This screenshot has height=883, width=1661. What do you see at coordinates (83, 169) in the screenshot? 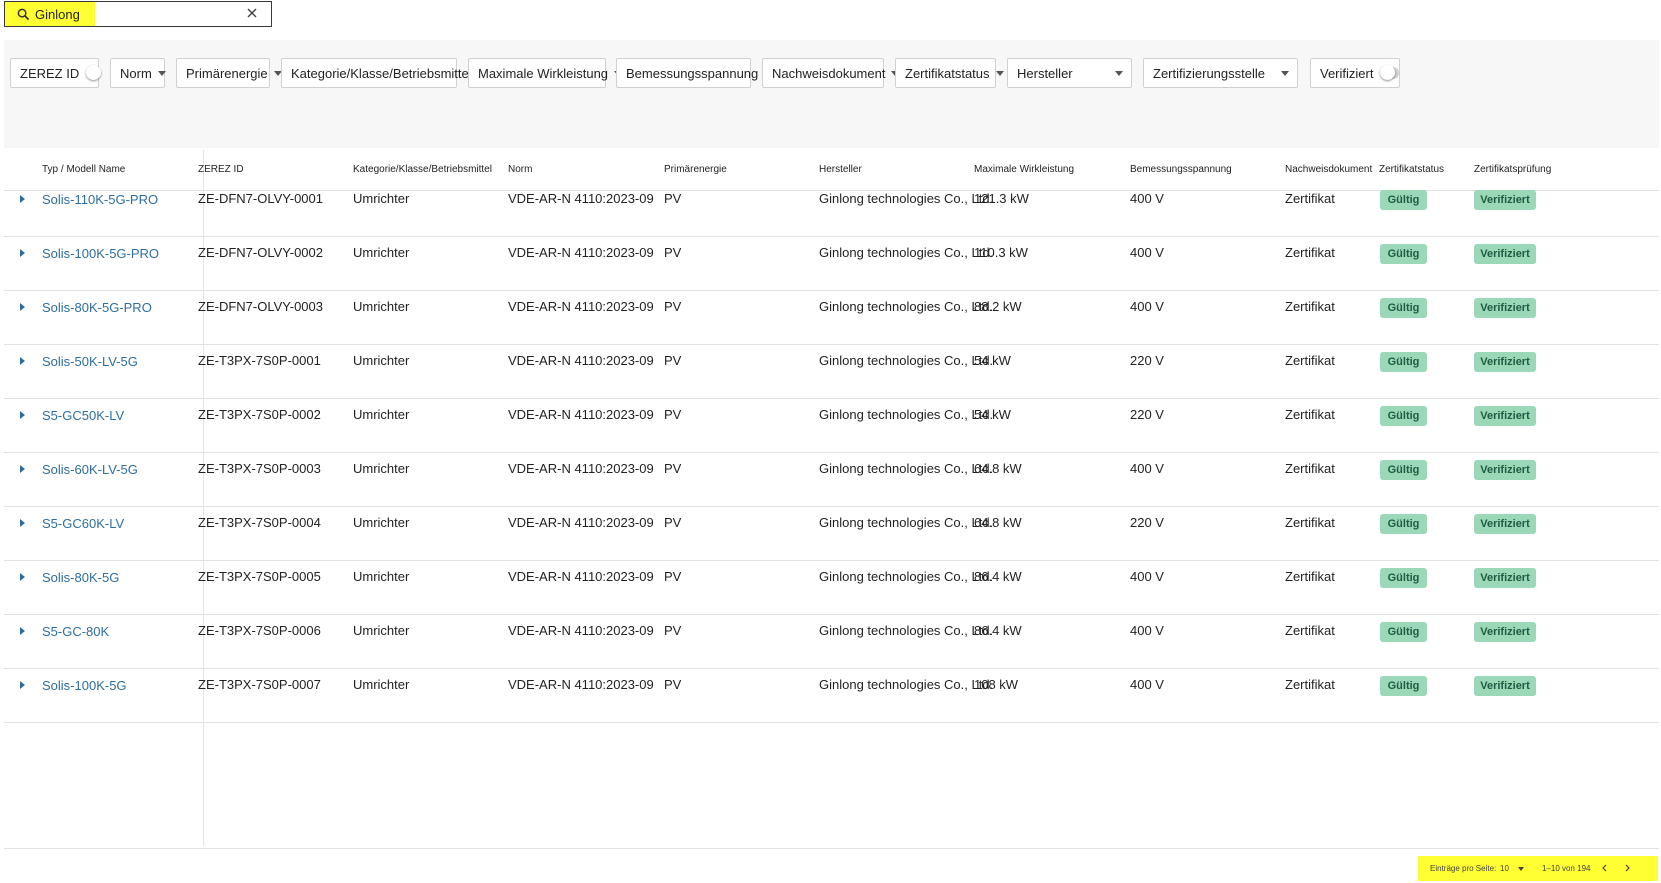
I see `column-header-modell: Typ / Modell Name` at bounding box center [83, 169].